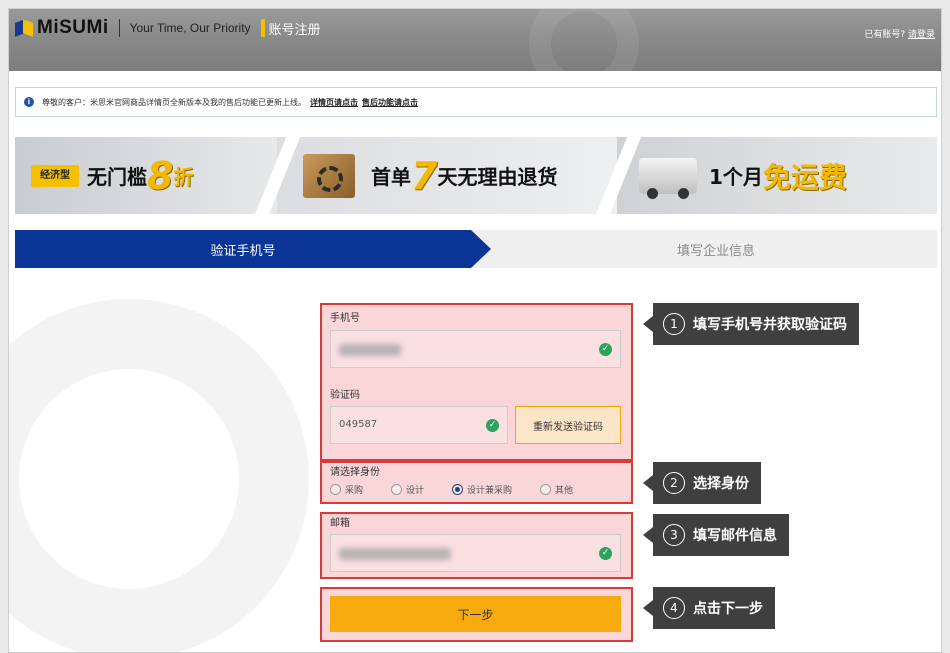  I want to click on callout-step-2: 2 选择身份, so click(702, 483).